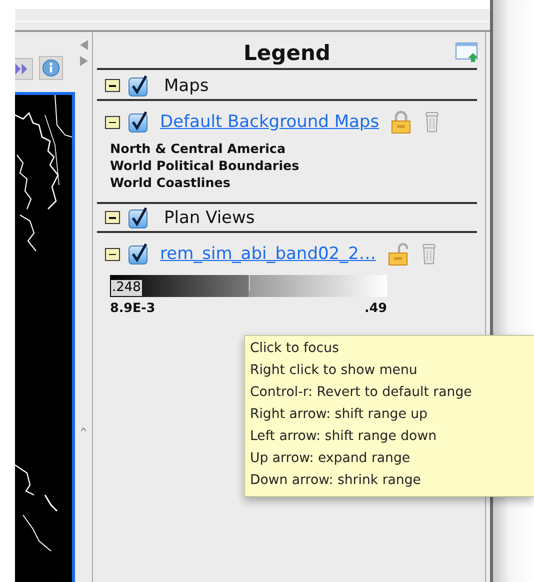 This screenshot has height=582, width=534. Describe the element at coordinates (198, 148) in the screenshot. I see `map-name: North & Central America` at that location.